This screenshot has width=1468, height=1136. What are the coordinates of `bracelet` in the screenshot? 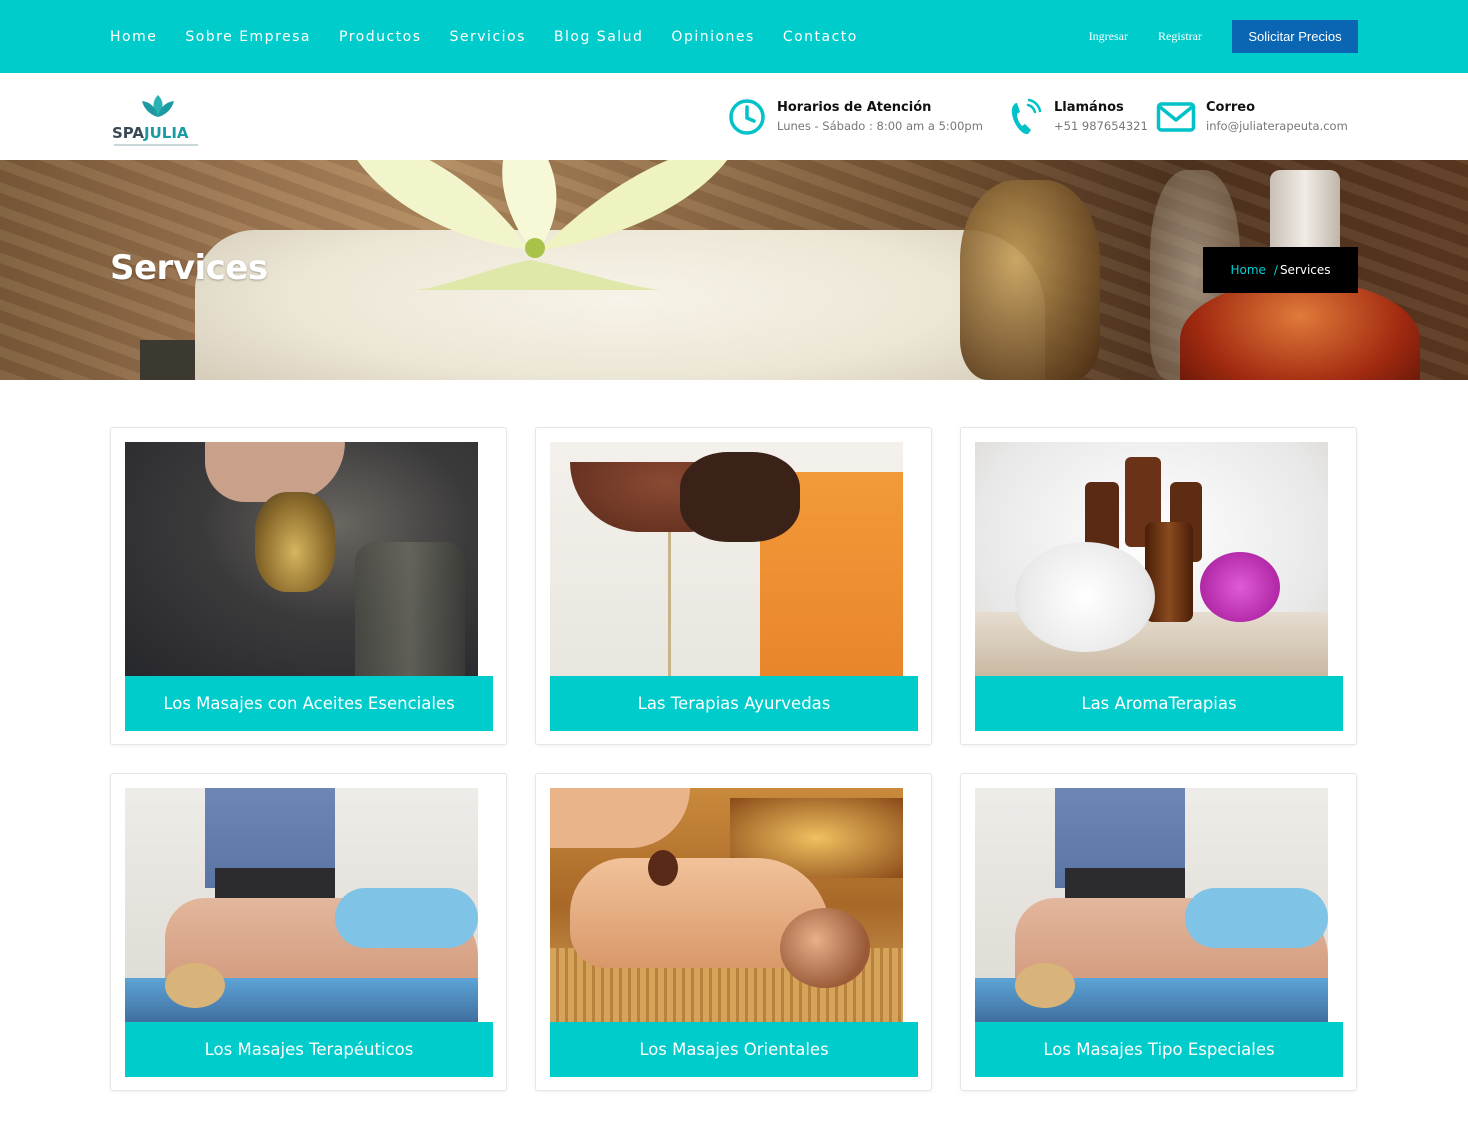 It's located at (663, 868).